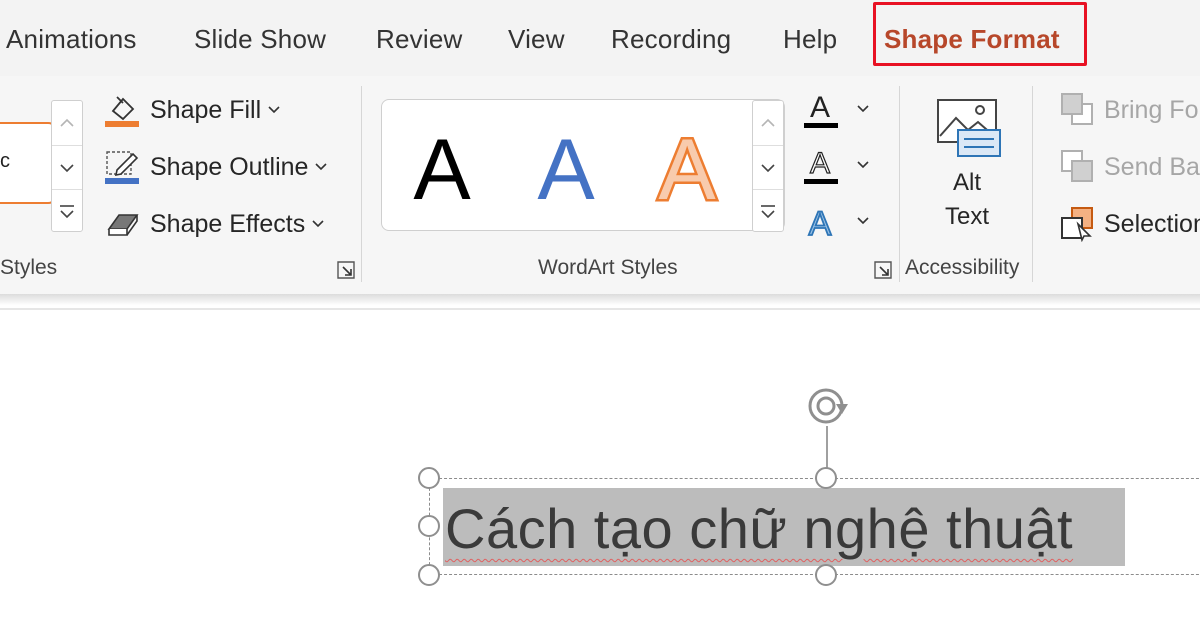 The image size is (1200, 630). I want to click on rotate-icon, so click(828, 406).